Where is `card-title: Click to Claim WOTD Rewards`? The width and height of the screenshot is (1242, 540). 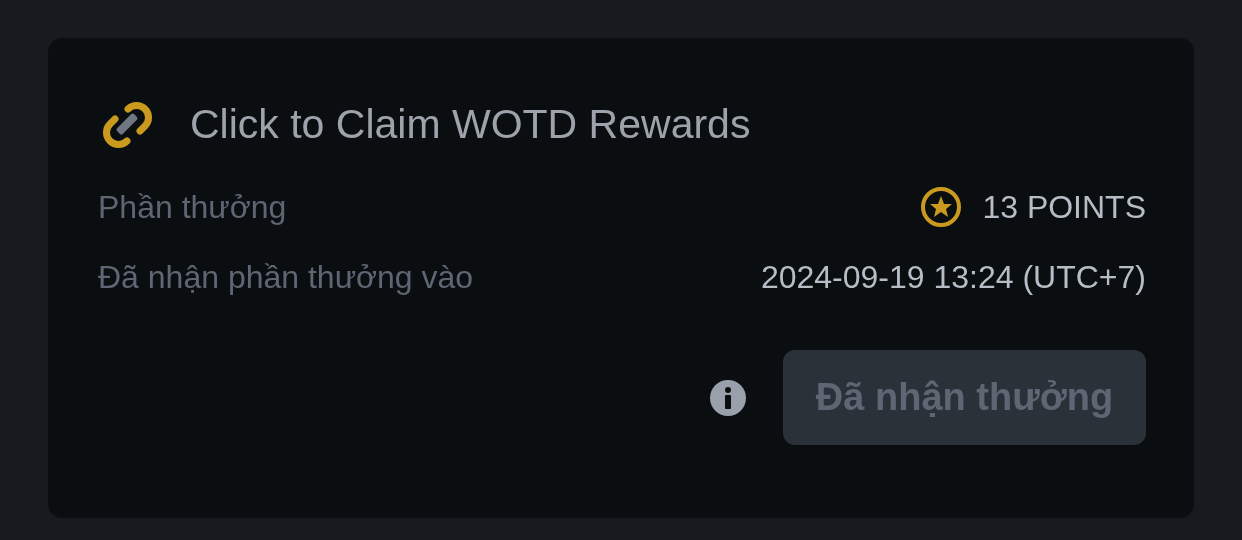 card-title: Click to Claim WOTD Rewards is located at coordinates (470, 125).